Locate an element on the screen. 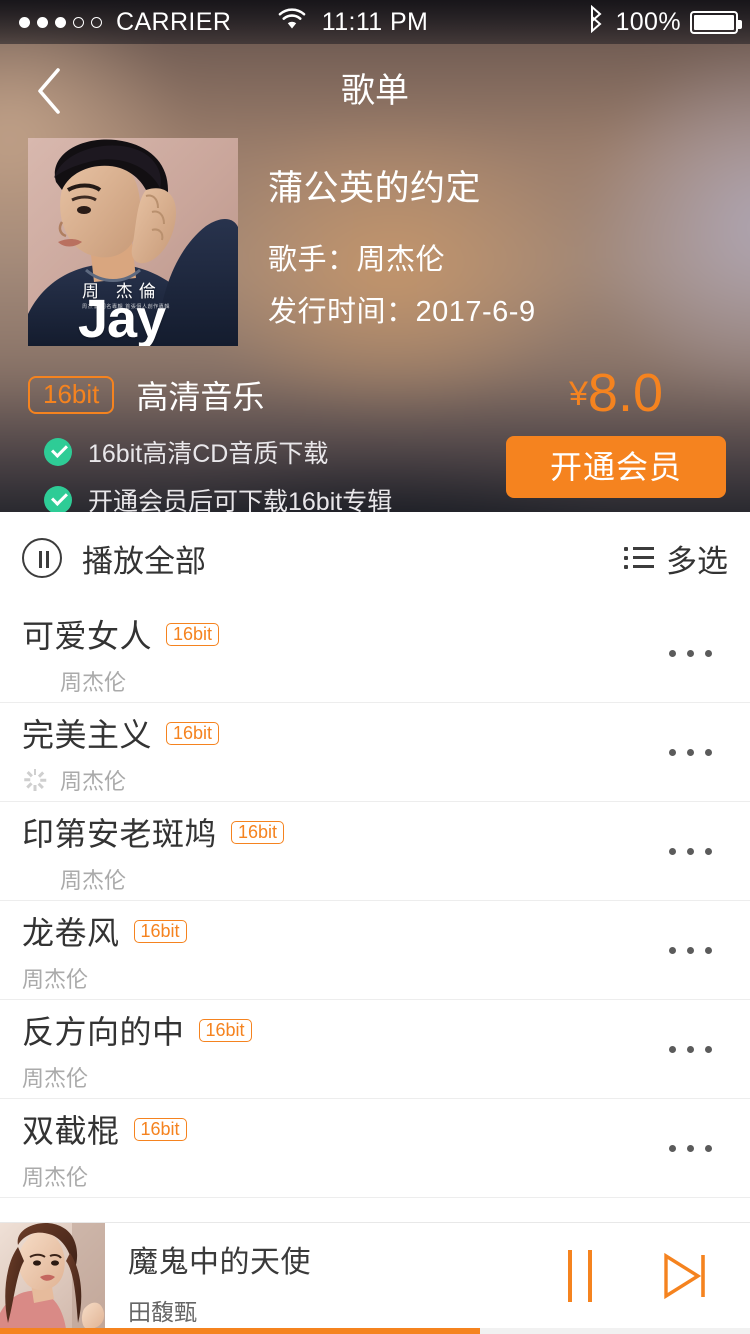  progress-bar-fill is located at coordinates (240, 1331).